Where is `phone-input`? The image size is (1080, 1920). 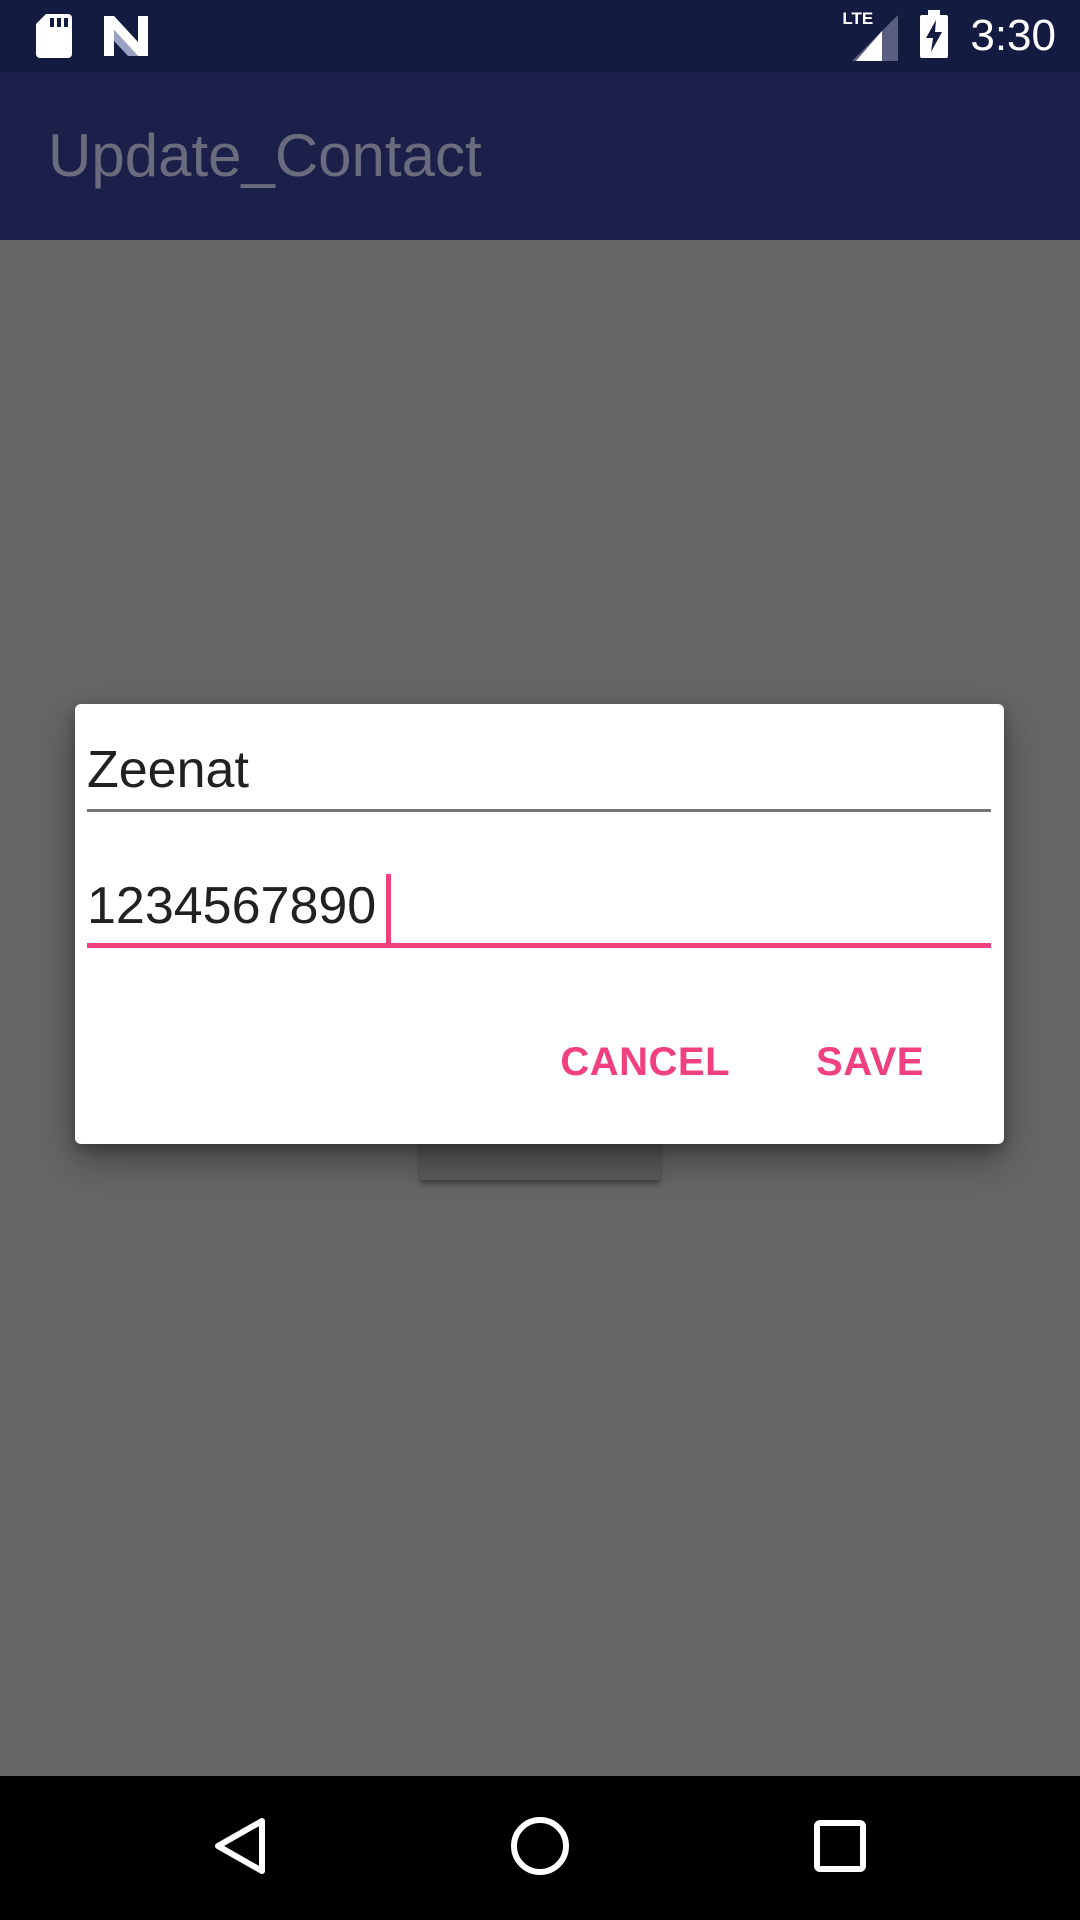 phone-input is located at coordinates (539, 906).